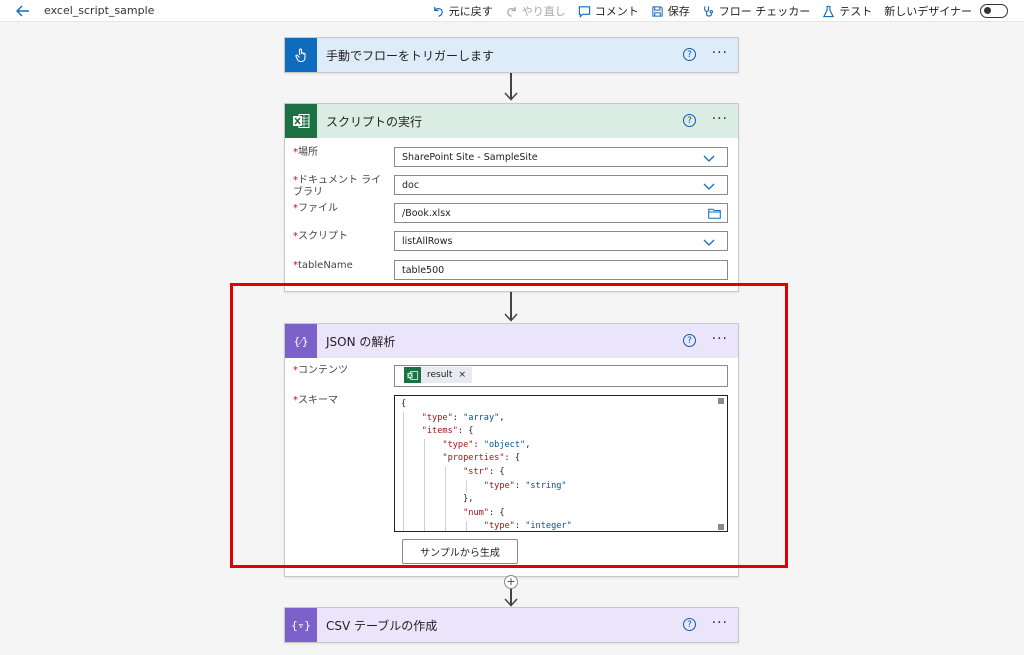 The height and width of the screenshot is (655, 1024). Describe the element at coordinates (305, 152) in the screenshot. I see `field-label: *場所` at that location.